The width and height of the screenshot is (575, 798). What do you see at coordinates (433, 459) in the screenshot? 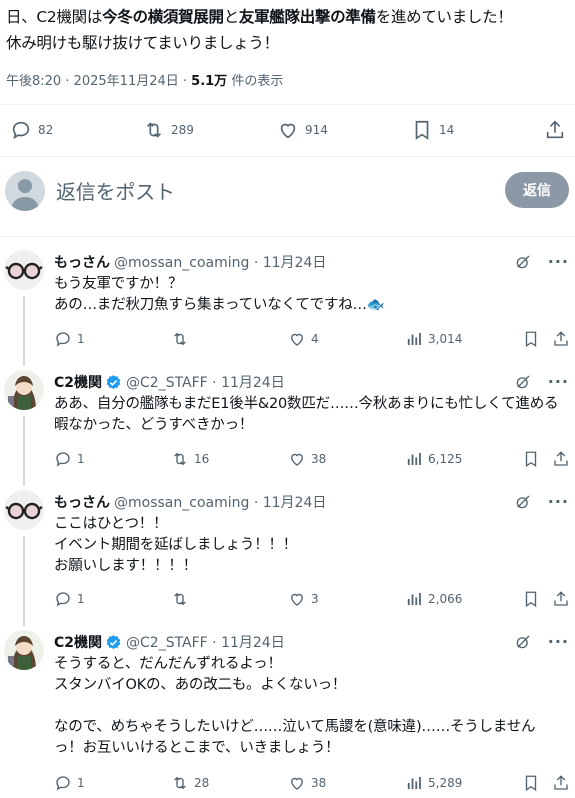
I see `views-action: 6,125` at bounding box center [433, 459].